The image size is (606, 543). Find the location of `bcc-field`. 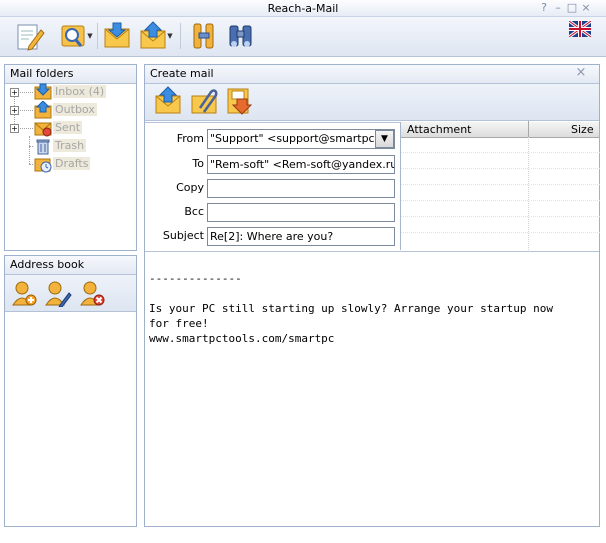

bcc-field is located at coordinates (301, 212).